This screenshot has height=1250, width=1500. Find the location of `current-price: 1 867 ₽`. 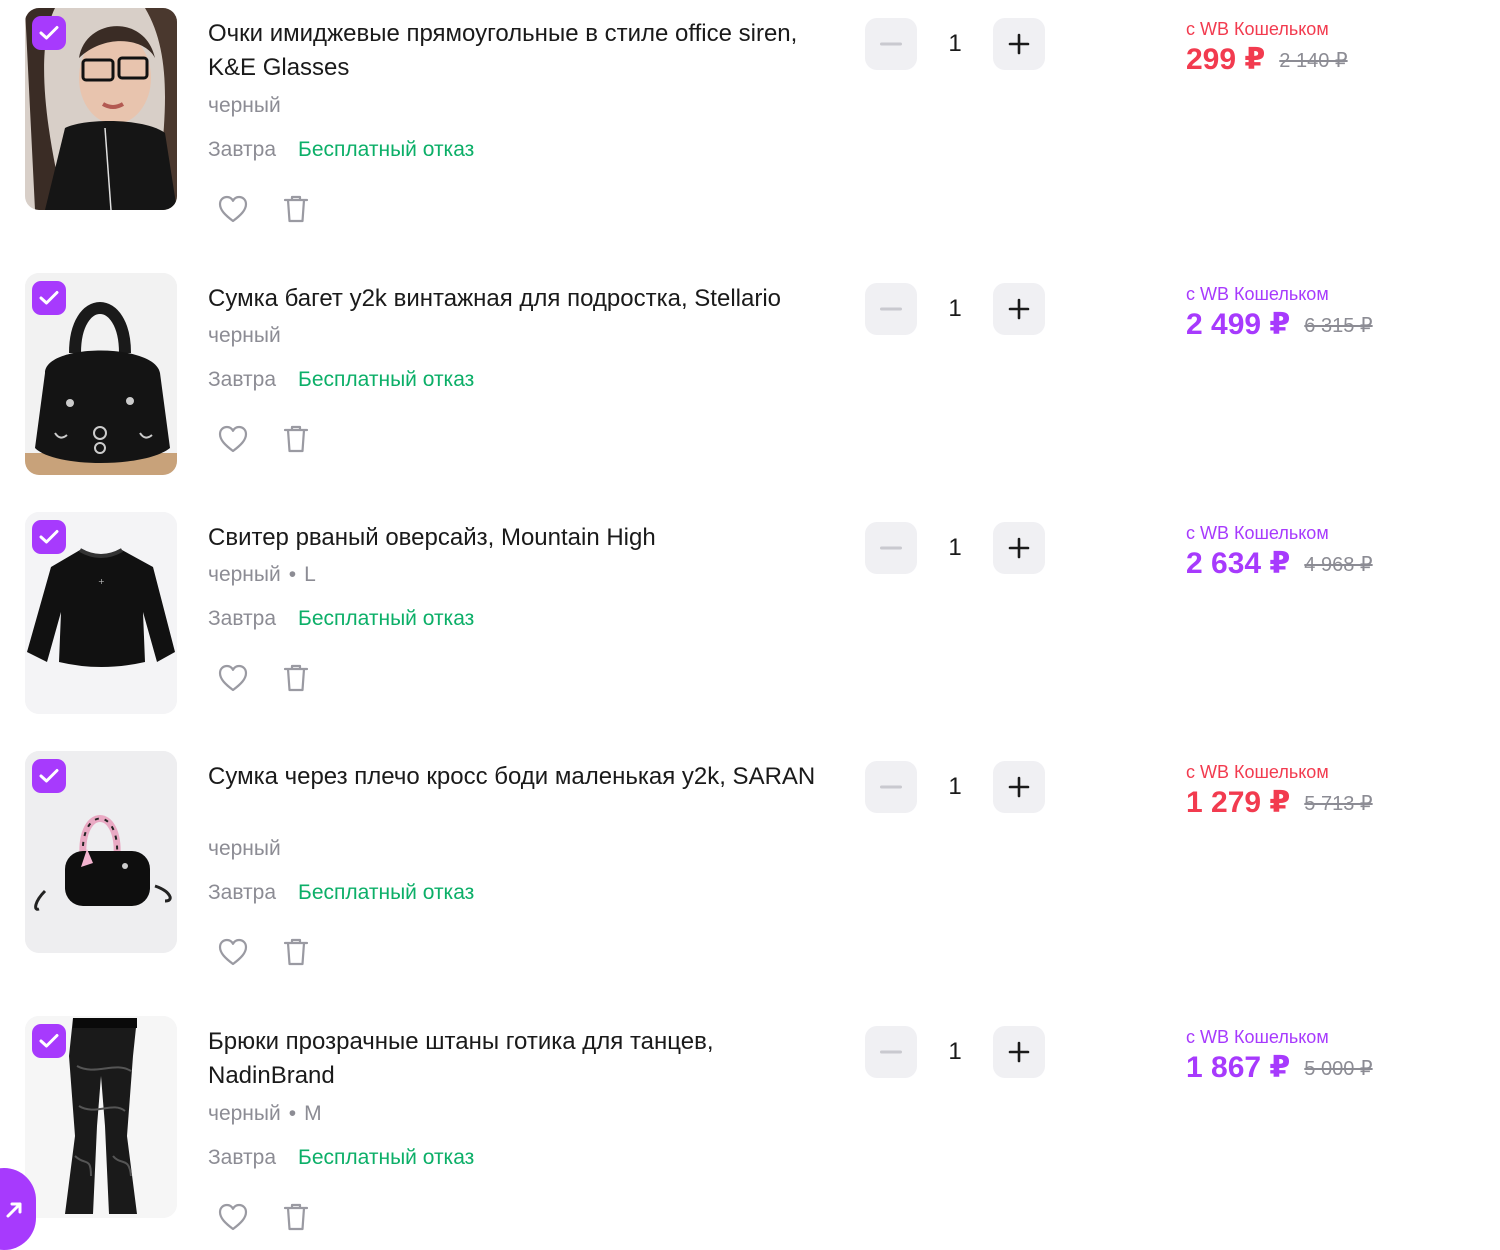

current-price: 1 867 ₽ is located at coordinates (1238, 1067).